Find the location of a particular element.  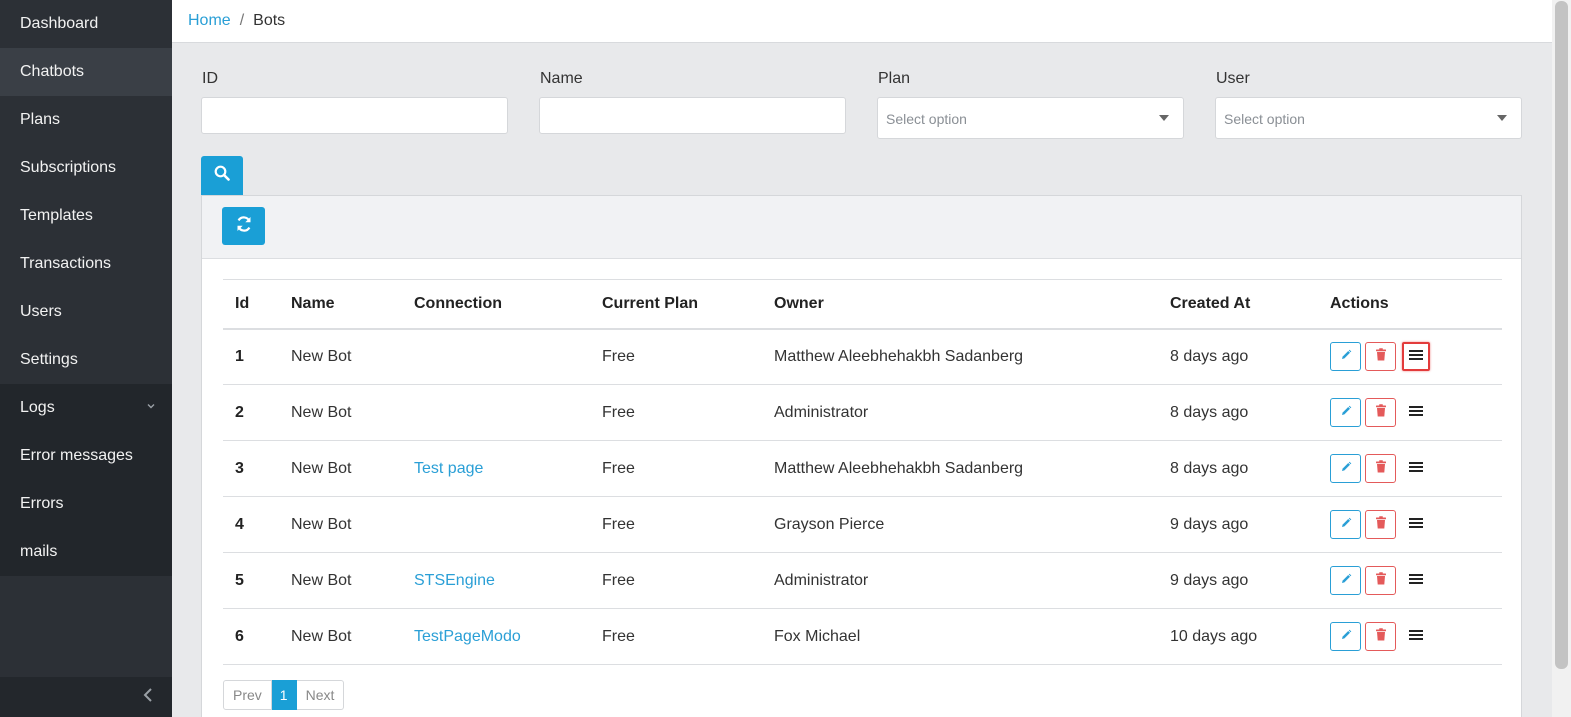

column-header-id: Id is located at coordinates (251, 304).